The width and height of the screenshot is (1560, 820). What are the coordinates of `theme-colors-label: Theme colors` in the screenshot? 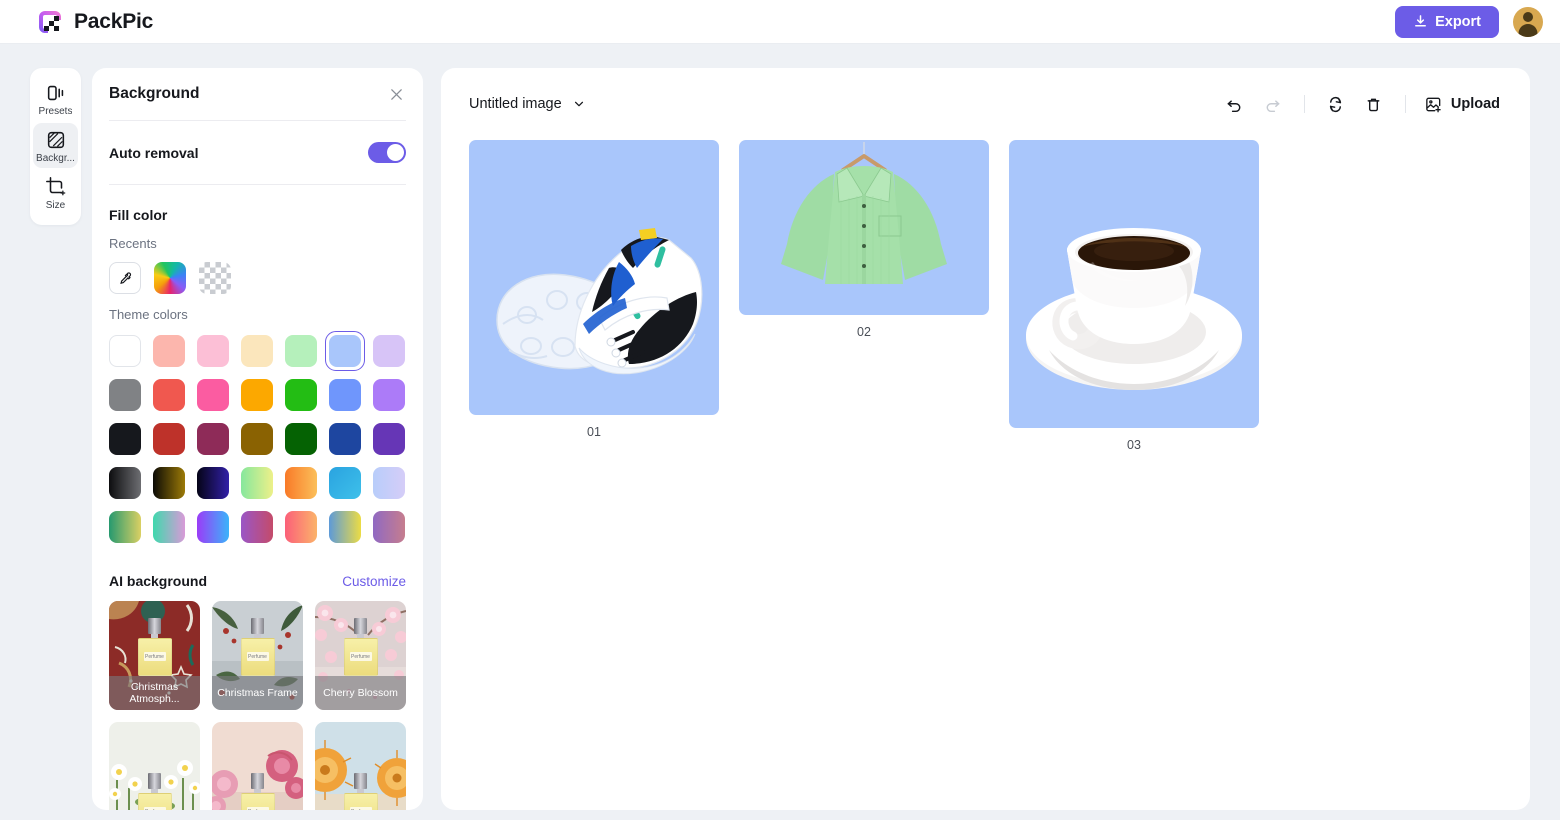 It's located at (148, 314).